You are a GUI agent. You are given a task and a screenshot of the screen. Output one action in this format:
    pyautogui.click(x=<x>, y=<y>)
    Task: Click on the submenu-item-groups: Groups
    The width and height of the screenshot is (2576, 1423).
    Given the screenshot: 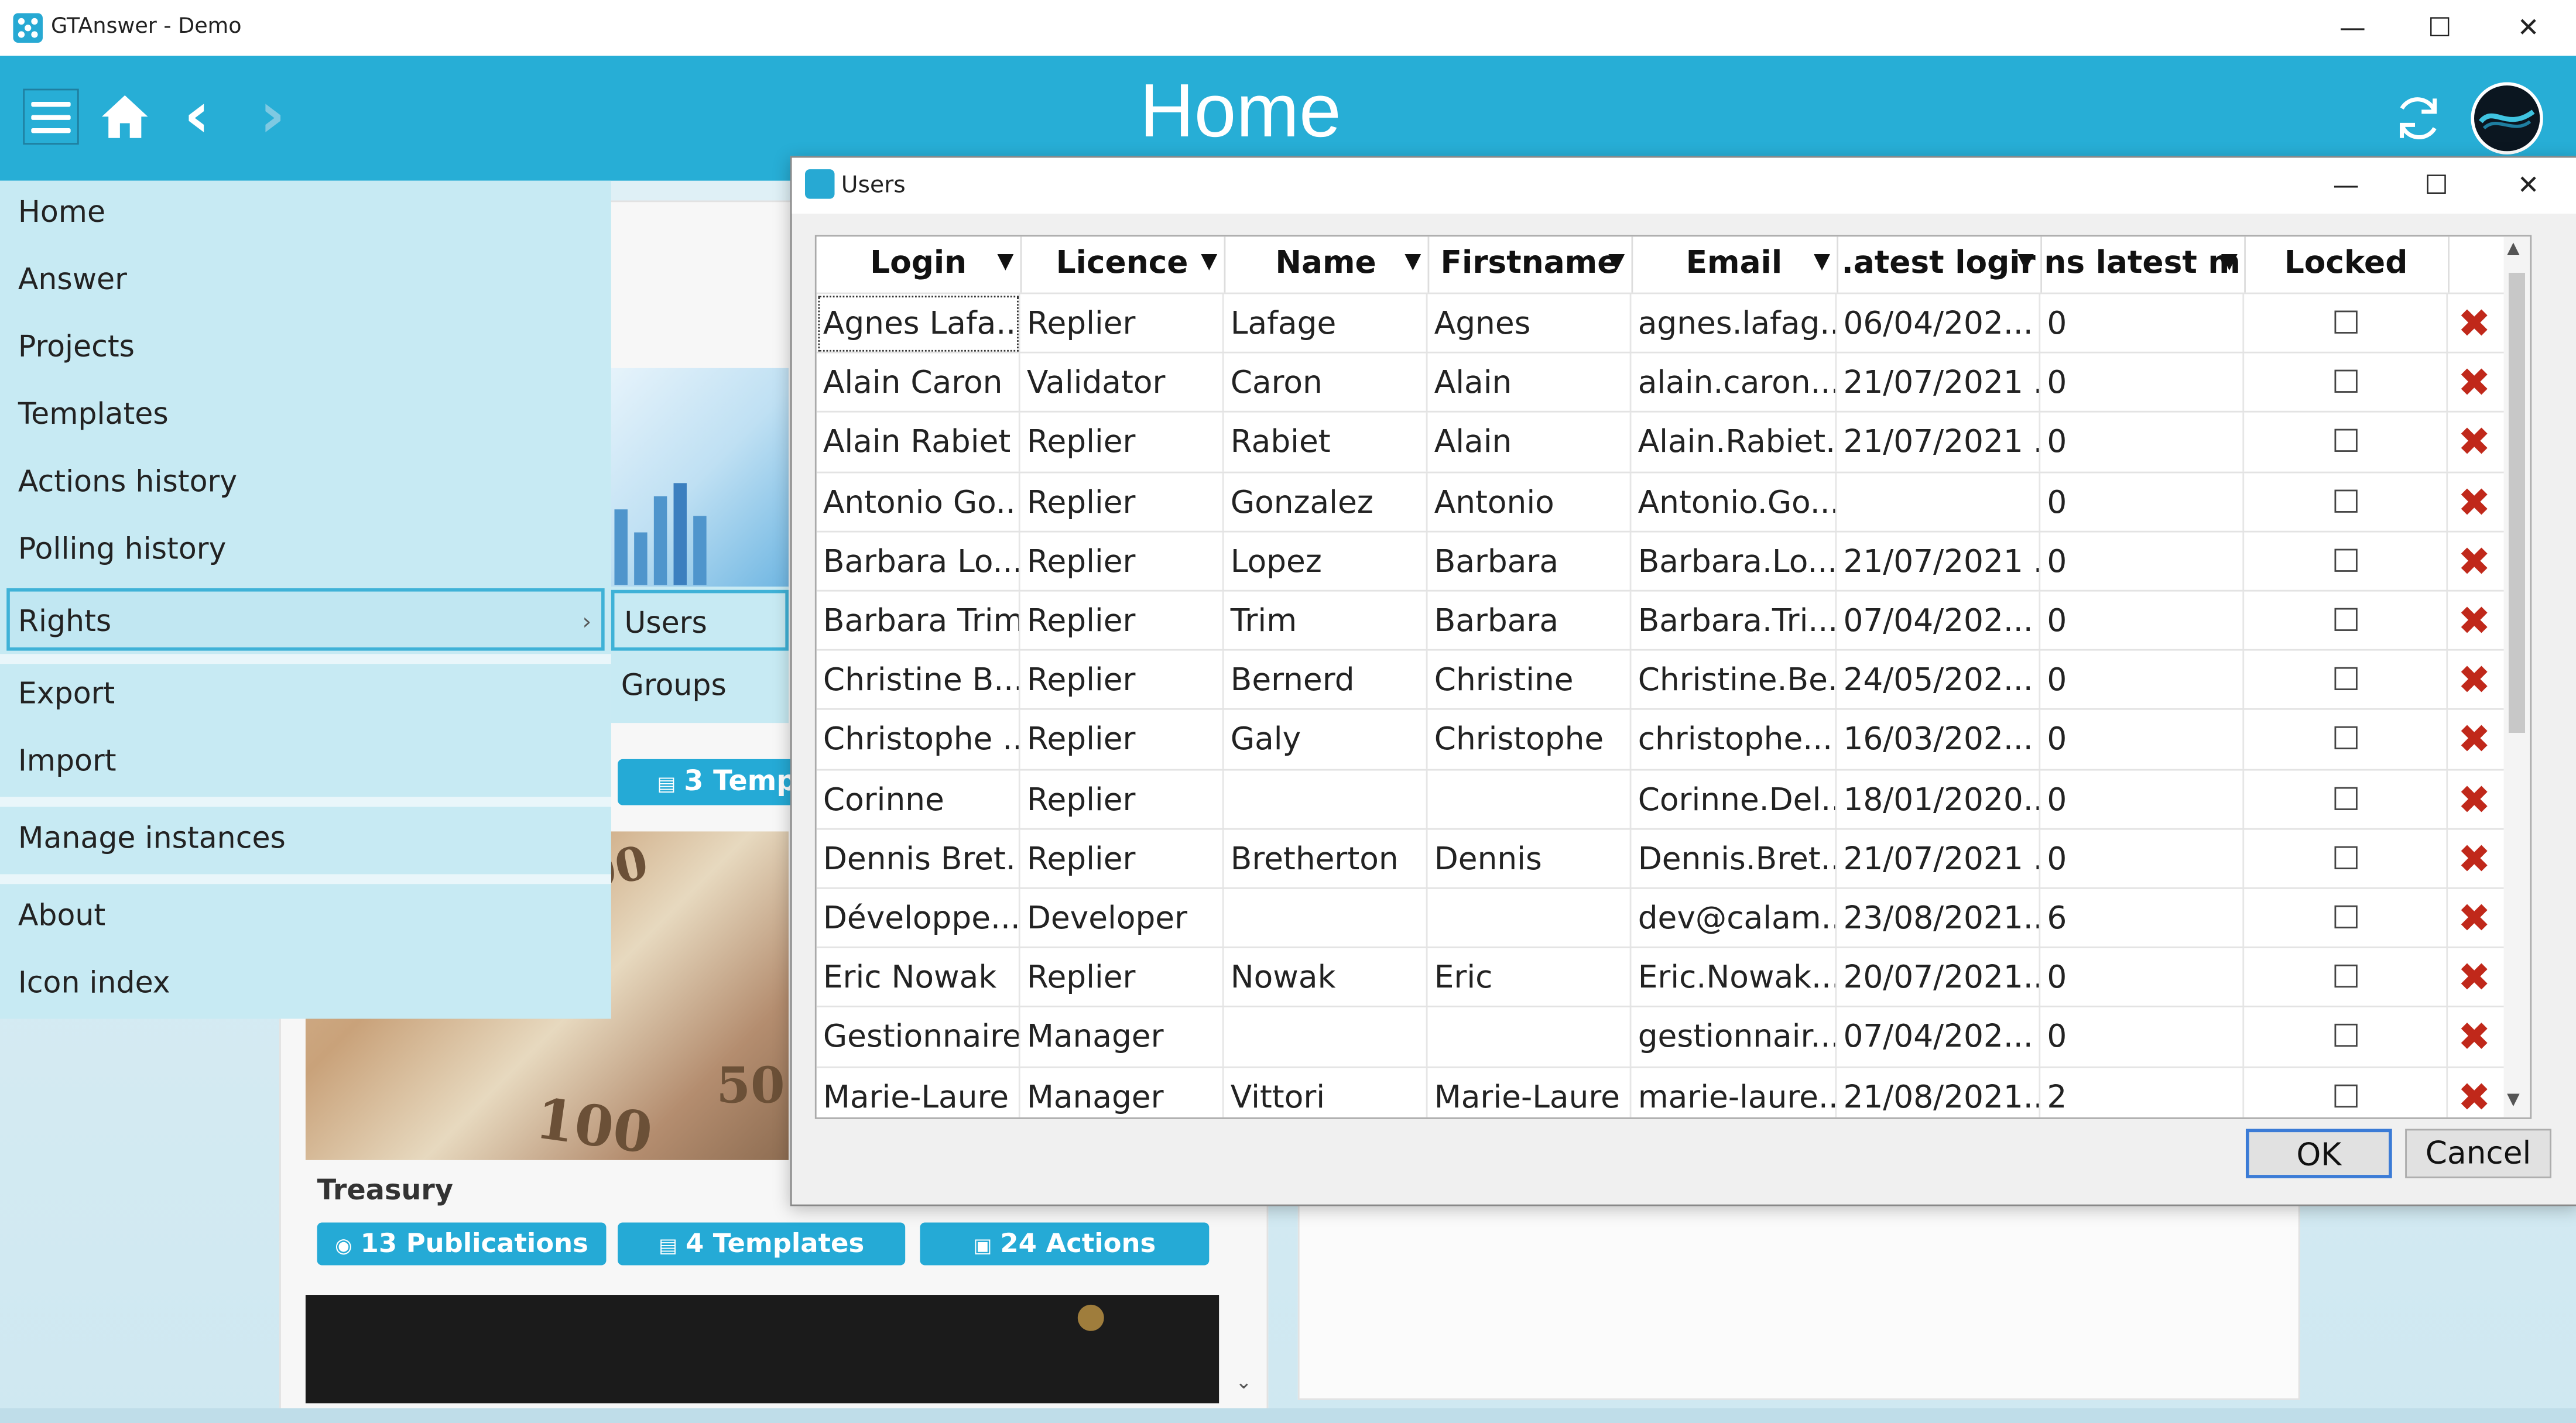 What is the action you would take?
    pyautogui.click(x=700, y=686)
    